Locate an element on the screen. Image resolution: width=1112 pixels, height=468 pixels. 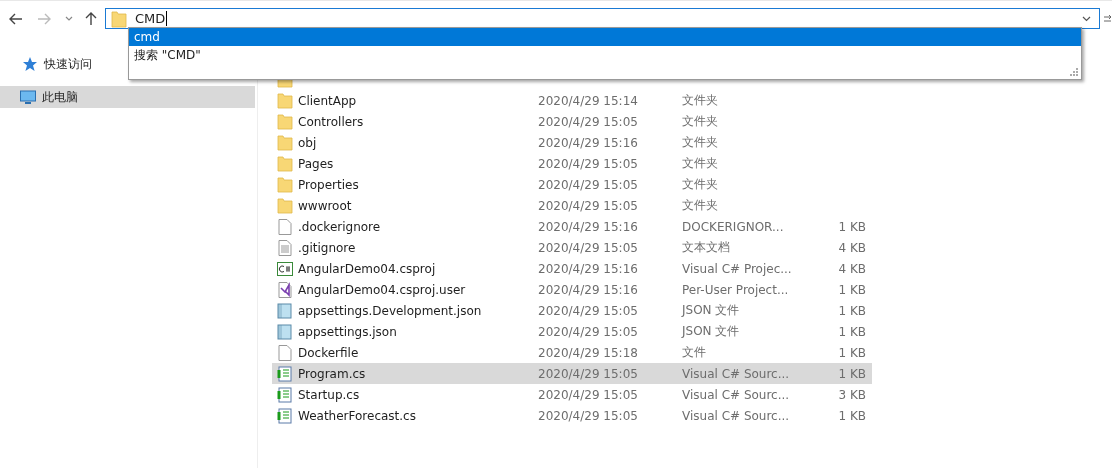
modified-date: 2020/4/29 15:14 is located at coordinates (588, 100).